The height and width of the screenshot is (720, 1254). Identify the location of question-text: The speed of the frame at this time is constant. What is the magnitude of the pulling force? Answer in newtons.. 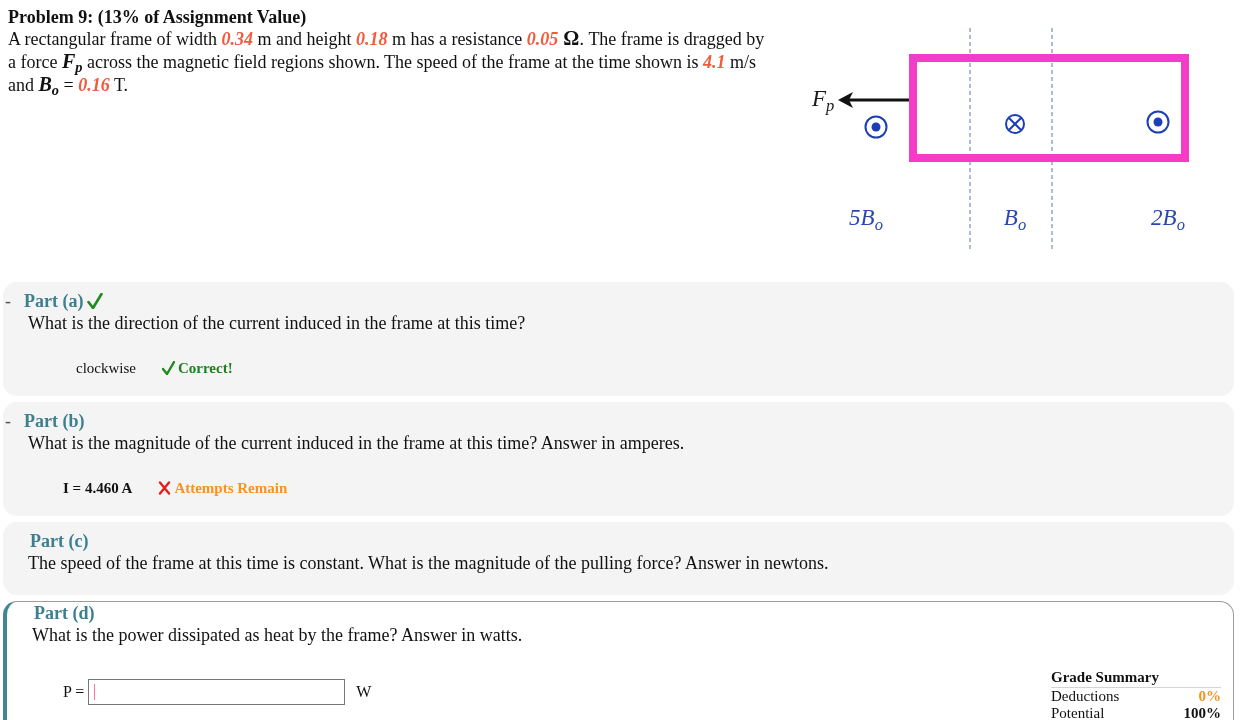
(429, 563).